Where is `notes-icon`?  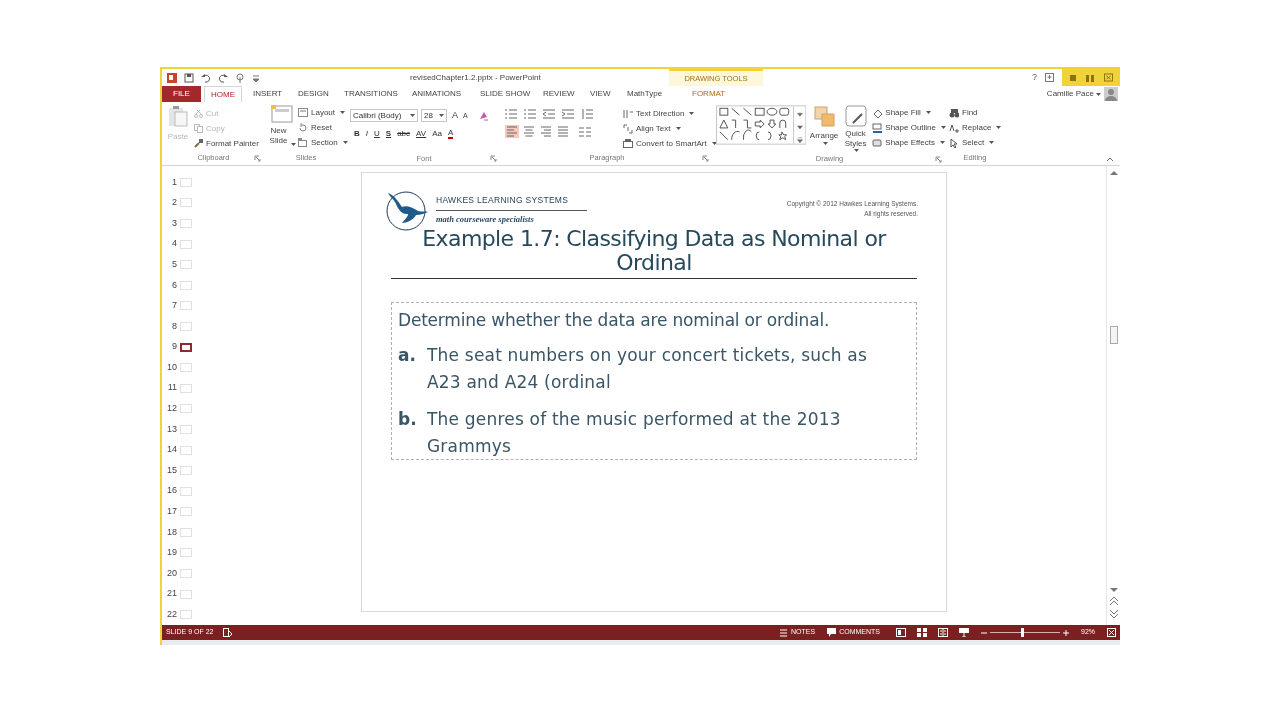
notes-icon is located at coordinates (783, 632).